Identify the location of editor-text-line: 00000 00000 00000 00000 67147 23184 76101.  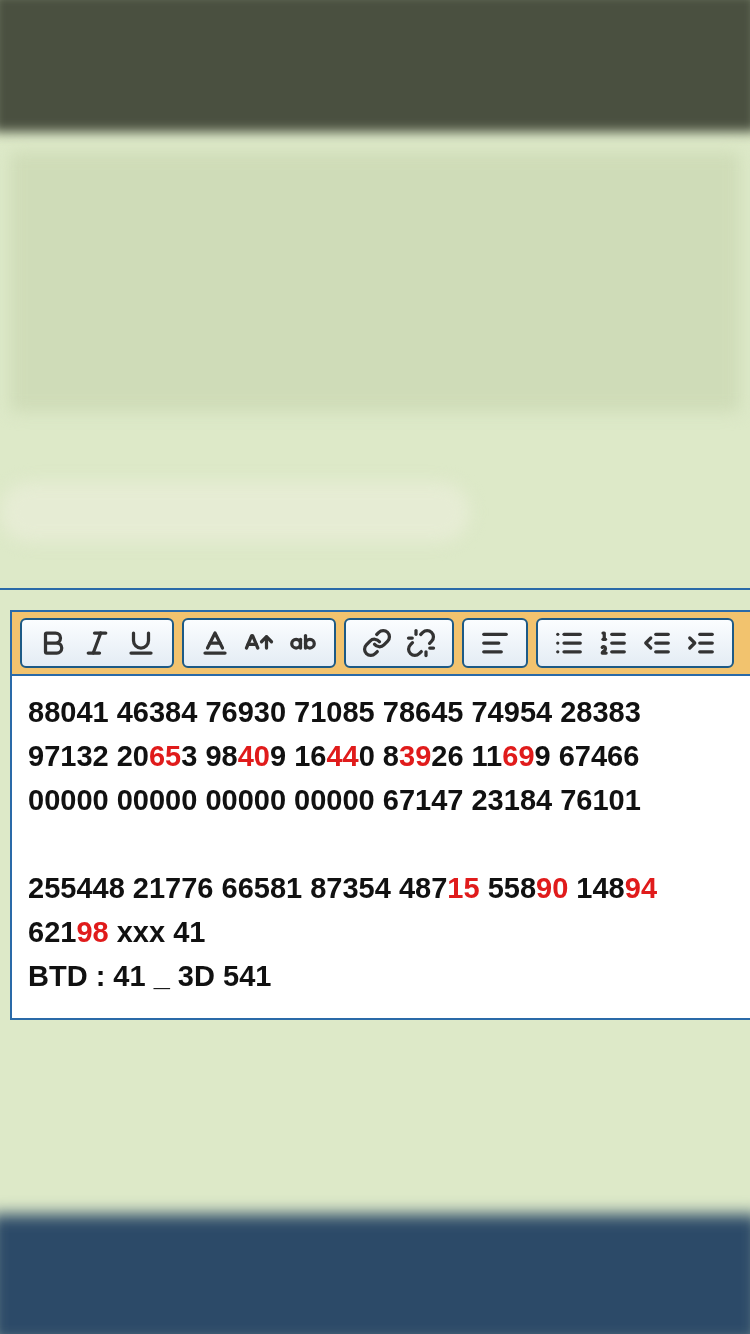
(335, 800).